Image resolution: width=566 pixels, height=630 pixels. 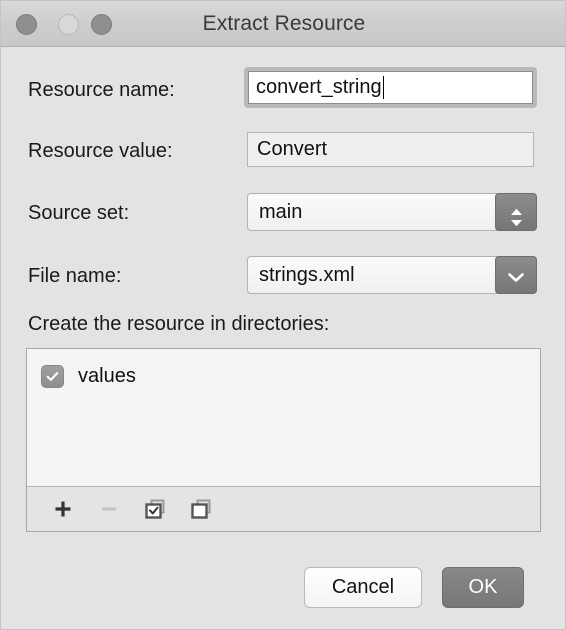 What do you see at coordinates (283, 376) in the screenshot?
I see `list-item: values` at bounding box center [283, 376].